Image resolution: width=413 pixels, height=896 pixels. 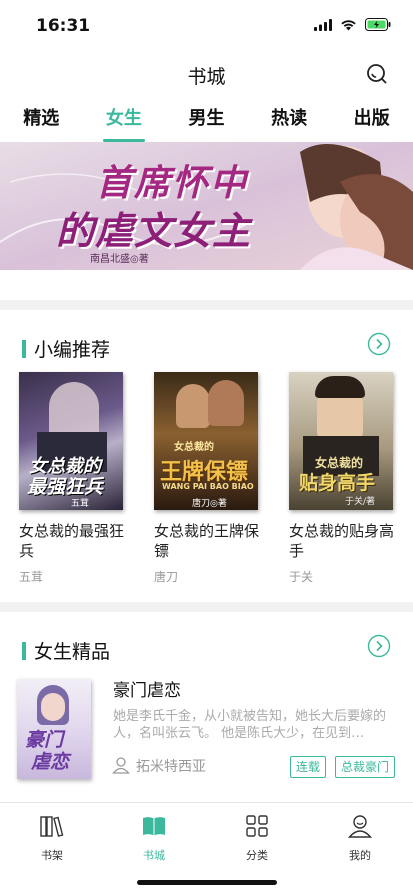 I want to click on cover-title-2: 最强狂兵, so click(x=65, y=487).